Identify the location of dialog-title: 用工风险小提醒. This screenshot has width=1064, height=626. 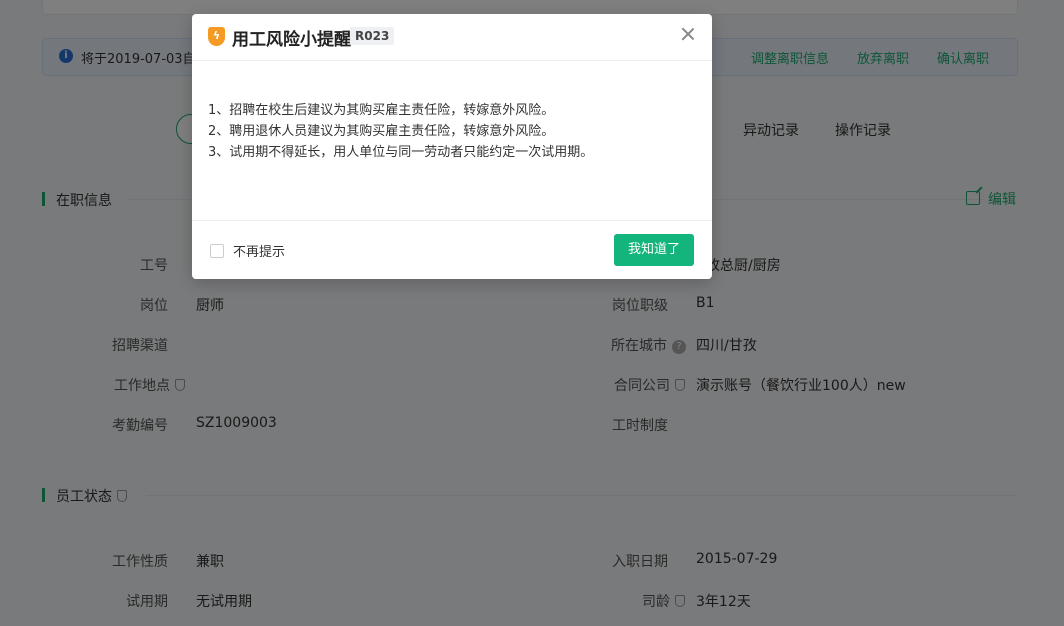
(291, 40).